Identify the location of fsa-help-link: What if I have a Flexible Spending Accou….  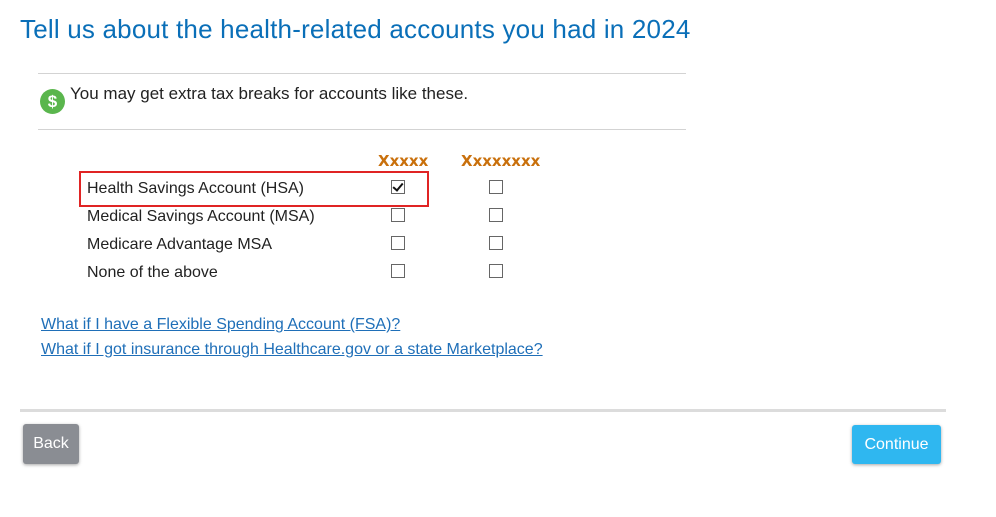
(220, 325).